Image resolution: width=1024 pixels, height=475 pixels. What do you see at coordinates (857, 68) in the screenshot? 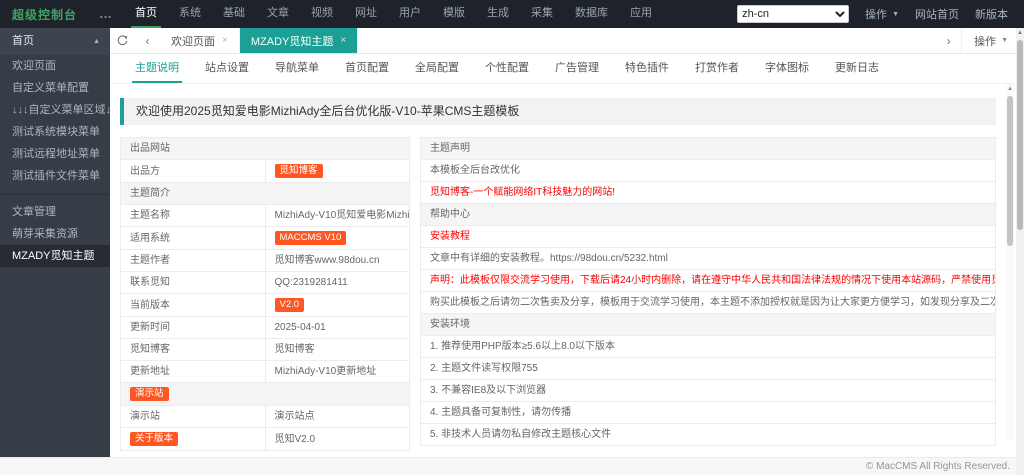
I see `theme-tab-11: 更新日志` at bounding box center [857, 68].